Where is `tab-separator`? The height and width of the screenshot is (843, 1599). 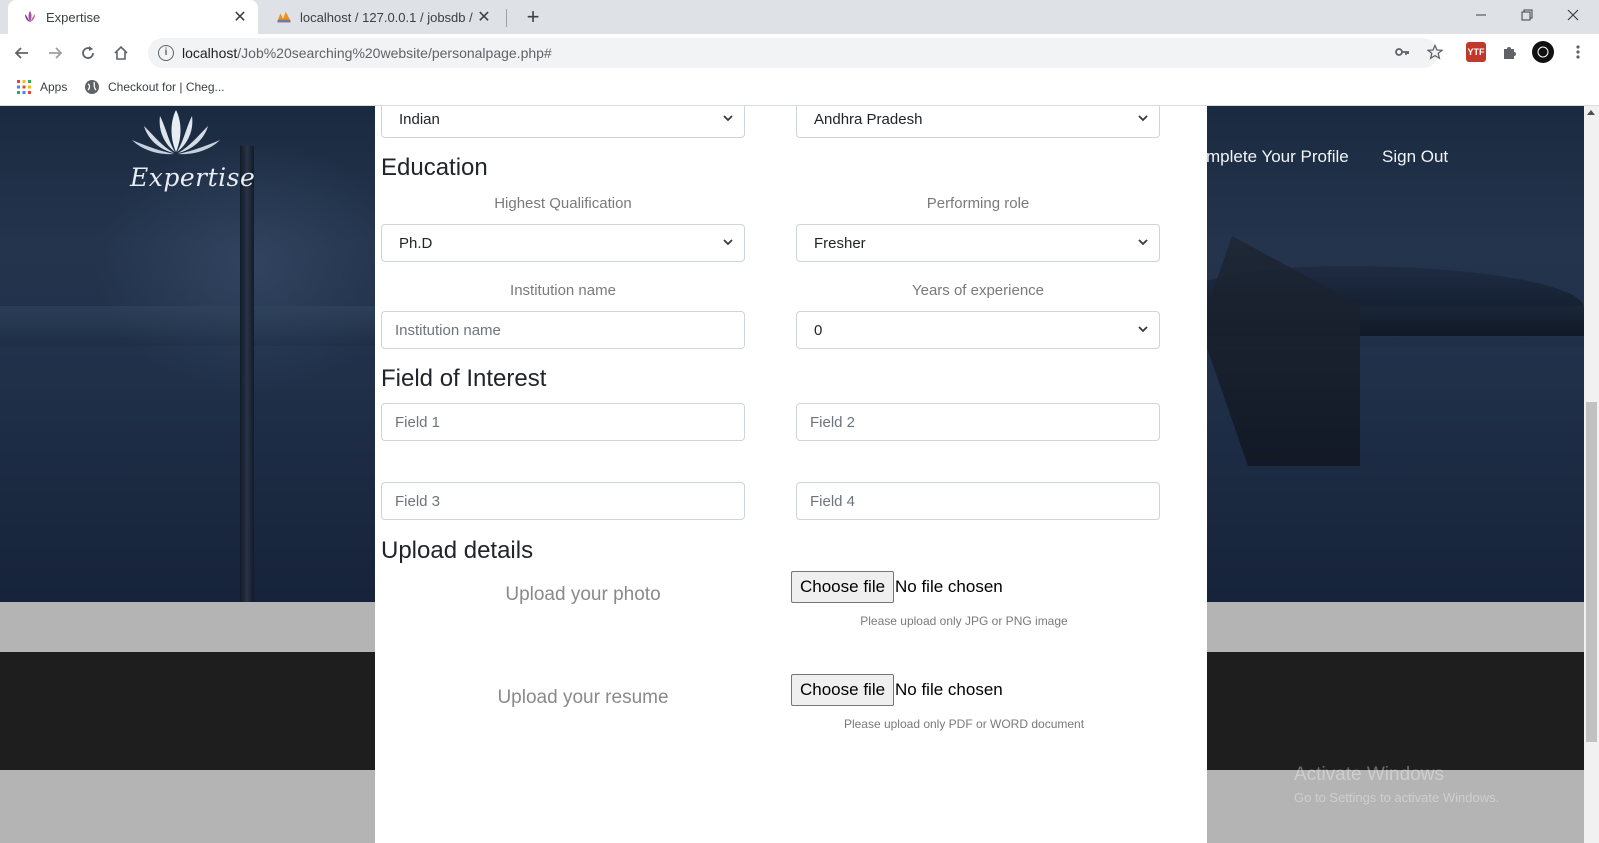
tab-separator is located at coordinates (506, 18).